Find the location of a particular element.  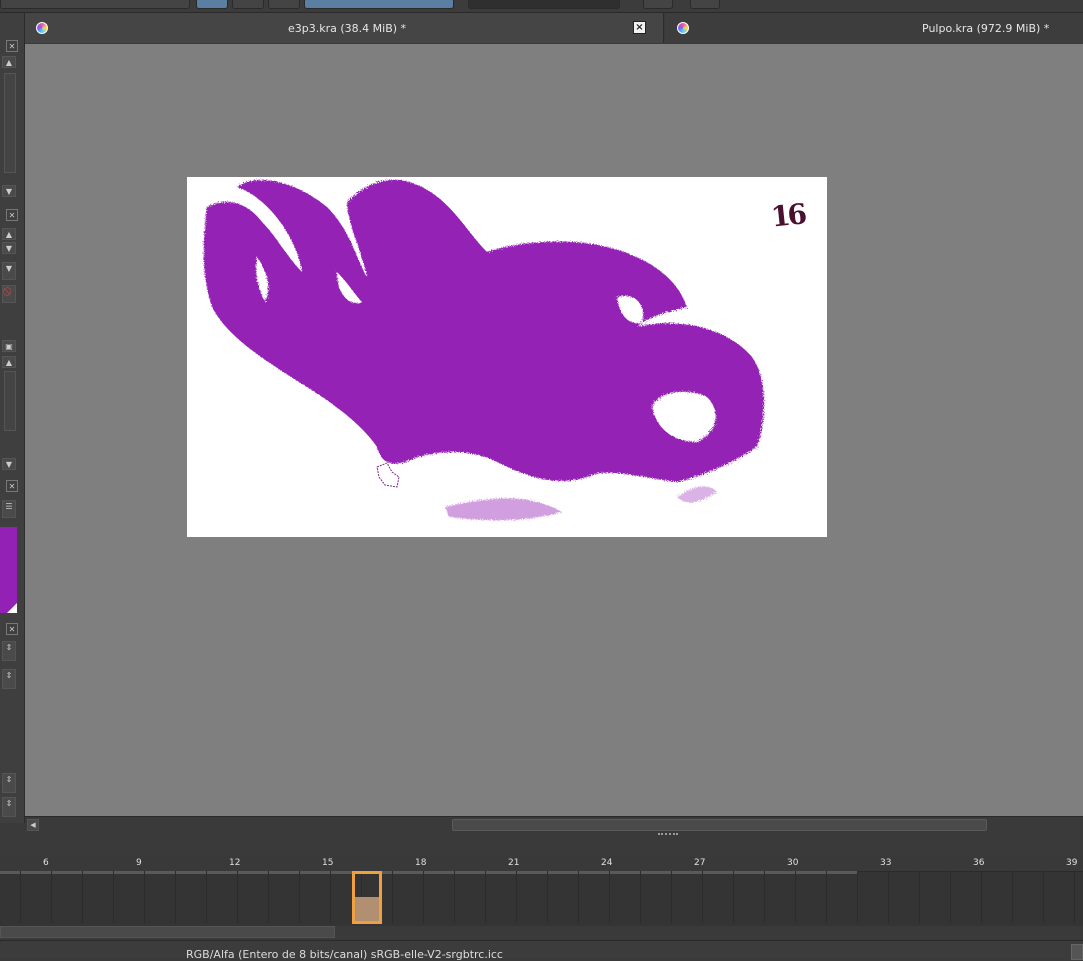

float-icon: ▣ is located at coordinates (9, 346).